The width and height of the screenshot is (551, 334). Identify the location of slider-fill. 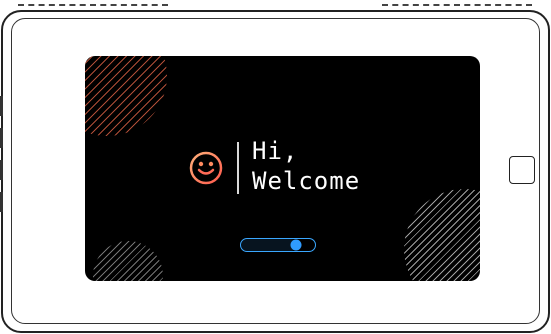
(268, 245).